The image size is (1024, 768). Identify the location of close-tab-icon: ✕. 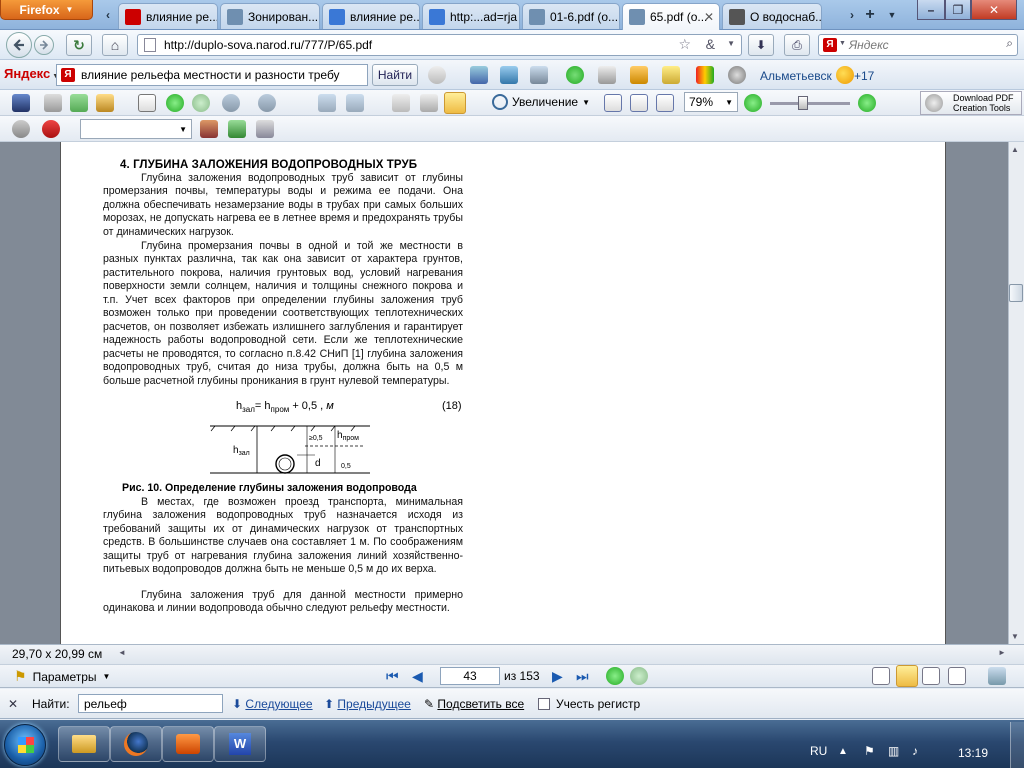
(709, 17).